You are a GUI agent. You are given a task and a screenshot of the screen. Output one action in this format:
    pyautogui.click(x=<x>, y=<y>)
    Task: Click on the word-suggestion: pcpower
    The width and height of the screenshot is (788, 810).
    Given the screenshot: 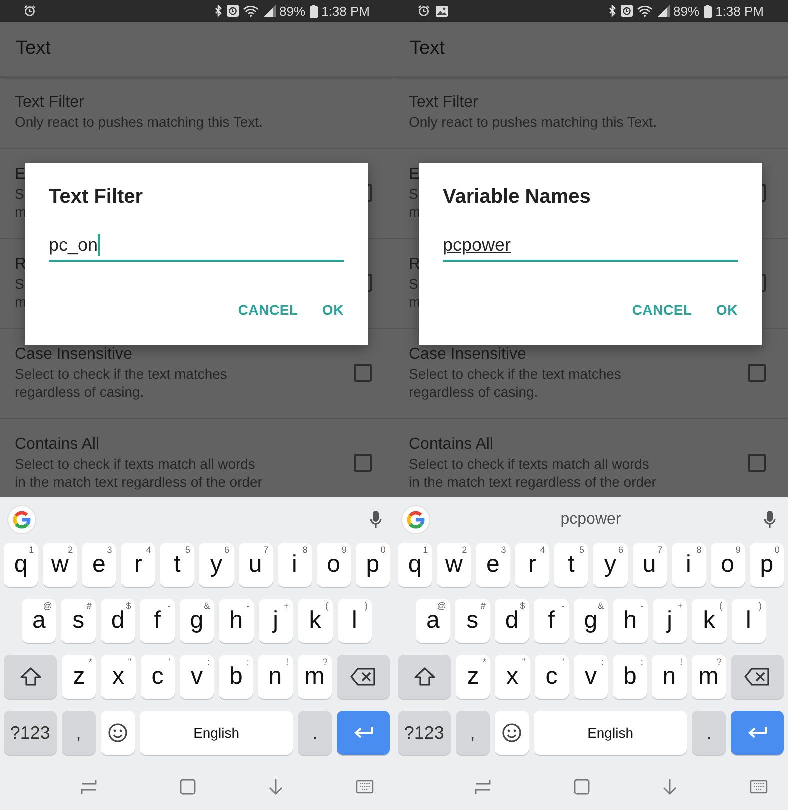 What is the action you would take?
    pyautogui.click(x=591, y=520)
    